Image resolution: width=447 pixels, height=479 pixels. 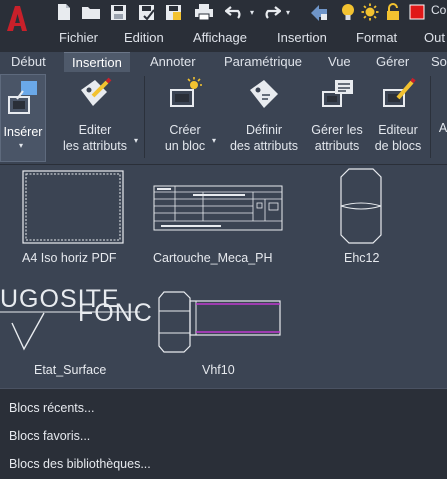 I want to click on unlock-icon, so click(x=393, y=12).